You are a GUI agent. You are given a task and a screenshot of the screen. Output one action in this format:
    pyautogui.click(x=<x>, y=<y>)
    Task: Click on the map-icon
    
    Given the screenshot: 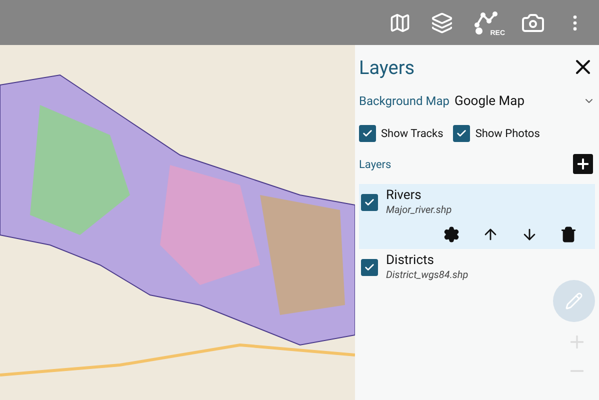 What is the action you would take?
    pyautogui.click(x=400, y=23)
    